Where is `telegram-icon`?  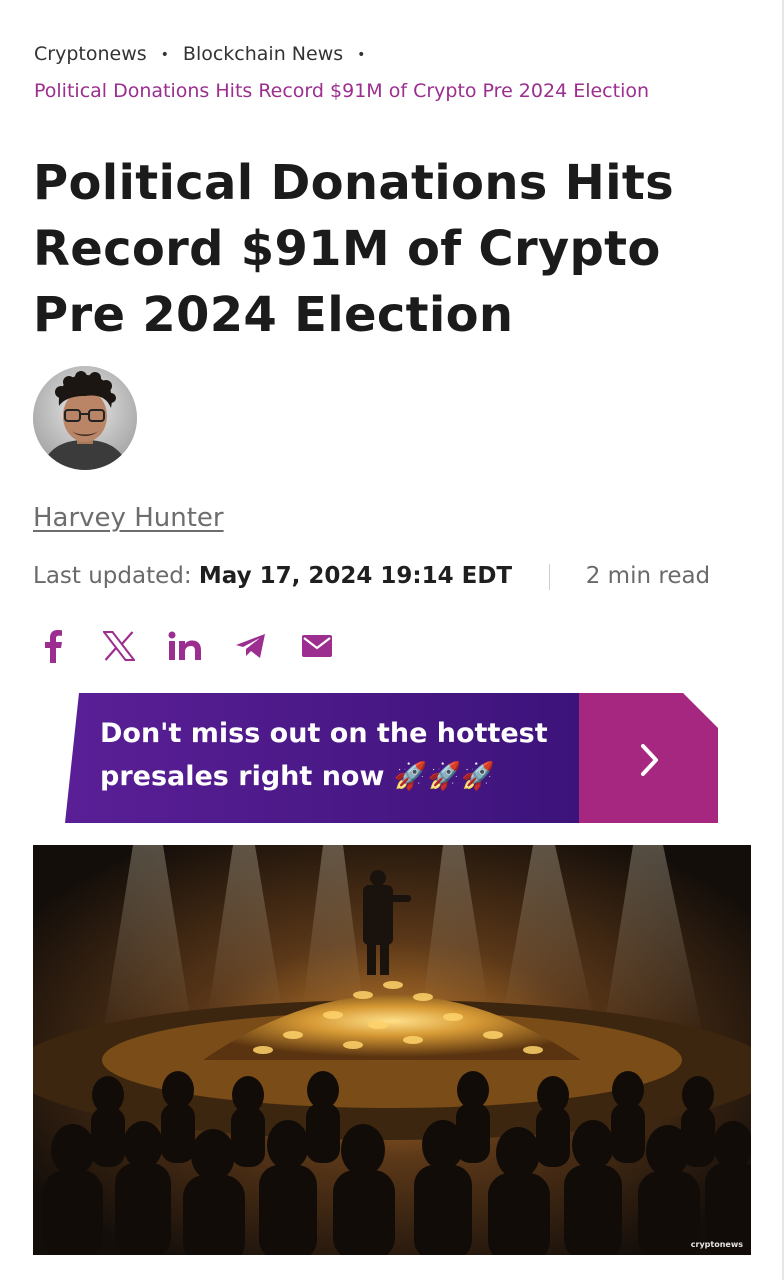 telegram-icon is located at coordinates (251, 646).